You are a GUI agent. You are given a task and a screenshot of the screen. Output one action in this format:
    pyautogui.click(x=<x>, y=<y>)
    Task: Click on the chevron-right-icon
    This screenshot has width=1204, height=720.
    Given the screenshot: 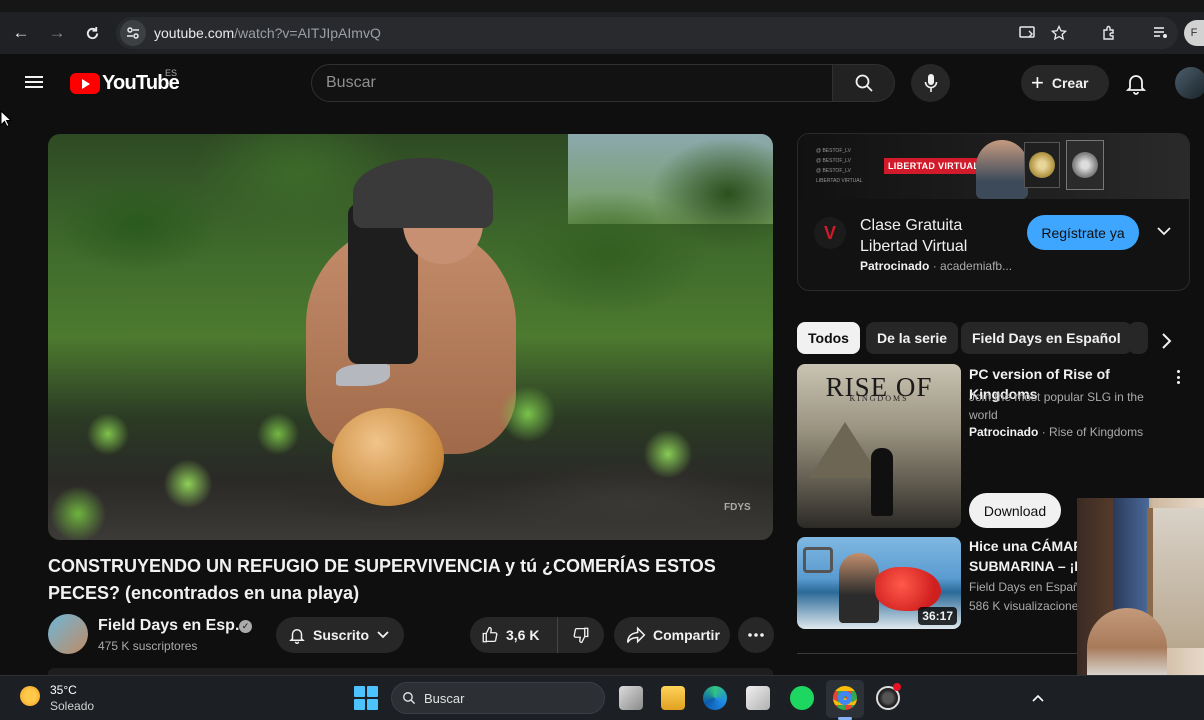 What is the action you would take?
    pyautogui.click(x=1166, y=341)
    